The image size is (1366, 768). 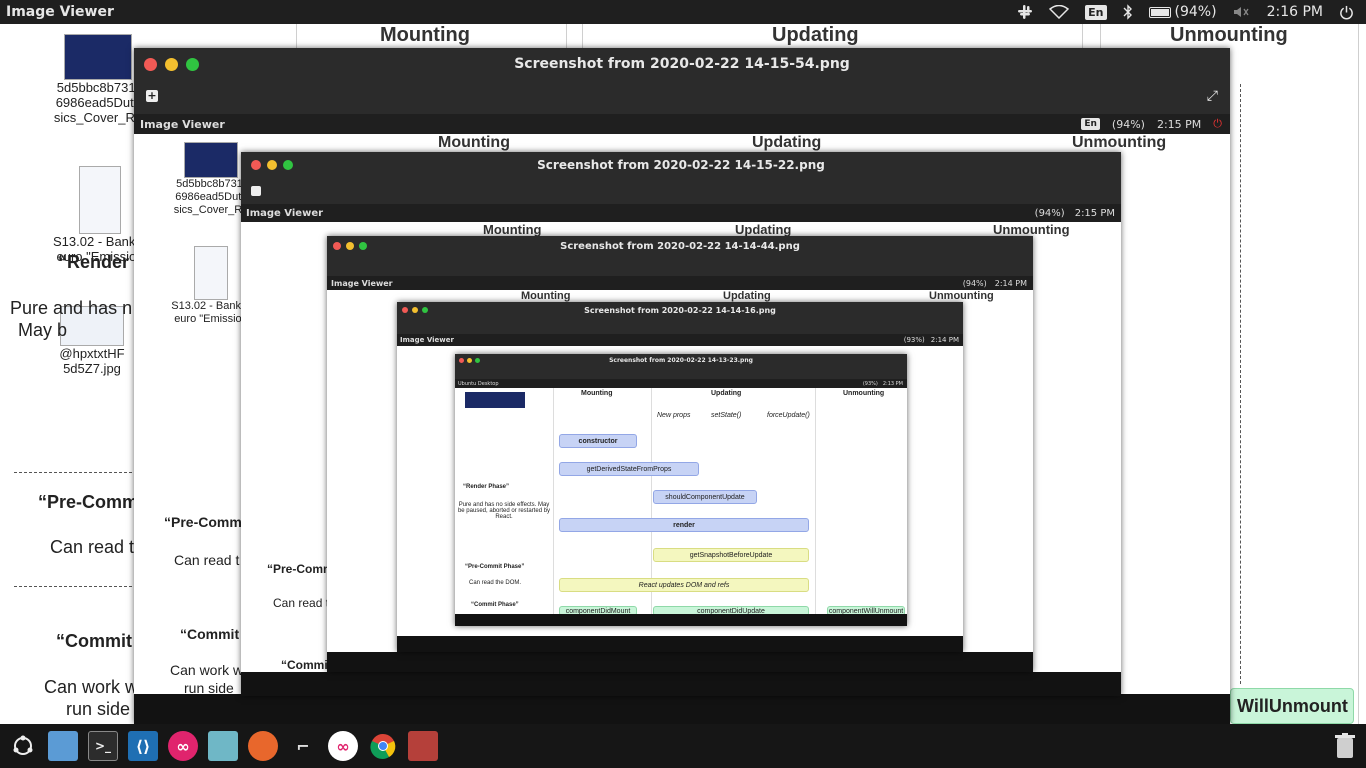 I want to click on flickr-icon: ∞, so click(x=183, y=746).